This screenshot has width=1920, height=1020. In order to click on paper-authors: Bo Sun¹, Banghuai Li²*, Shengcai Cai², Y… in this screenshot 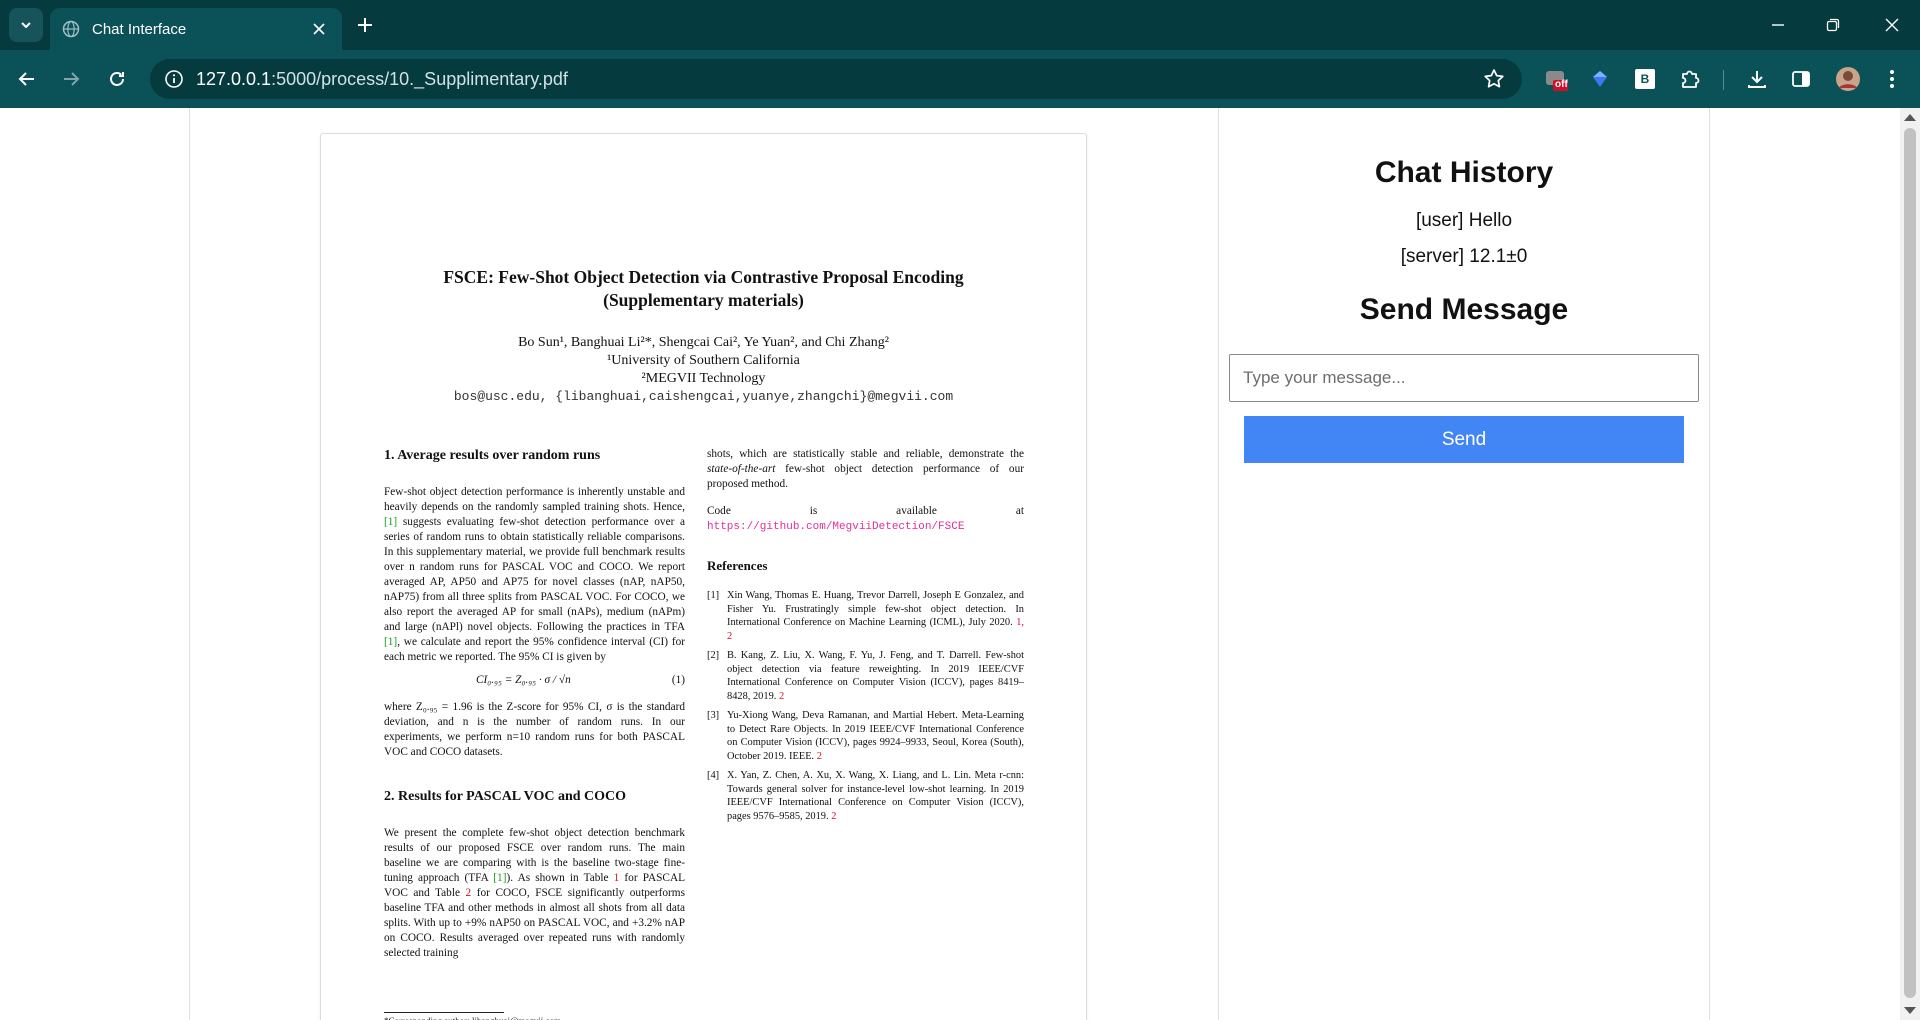, I will do `click(703, 369)`.